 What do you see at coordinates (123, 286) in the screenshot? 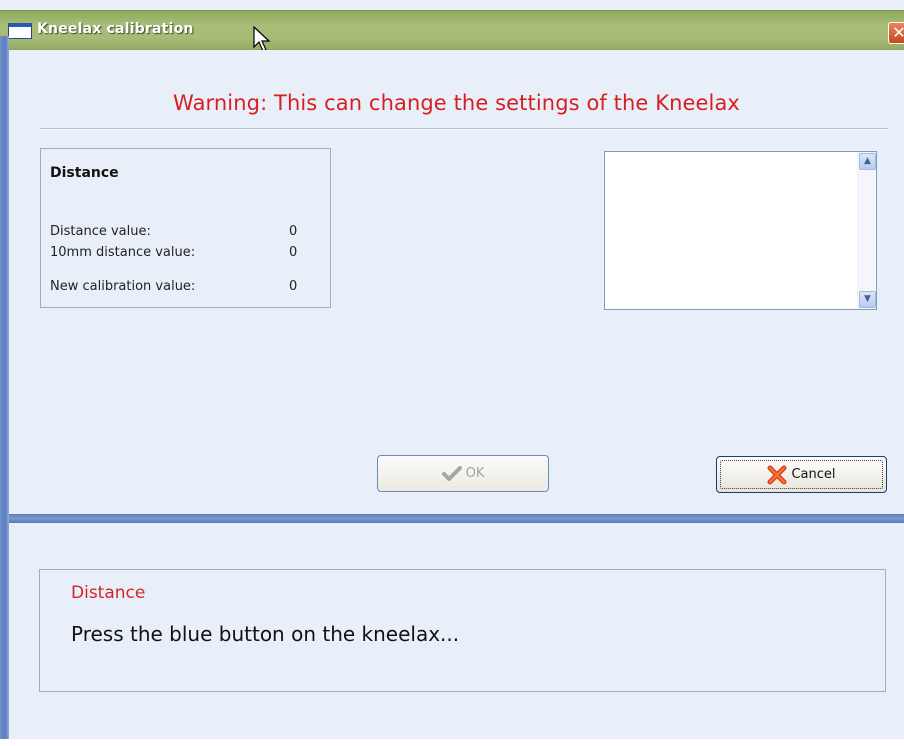
I see `new-calibration-value-label: New calibration value:` at bounding box center [123, 286].